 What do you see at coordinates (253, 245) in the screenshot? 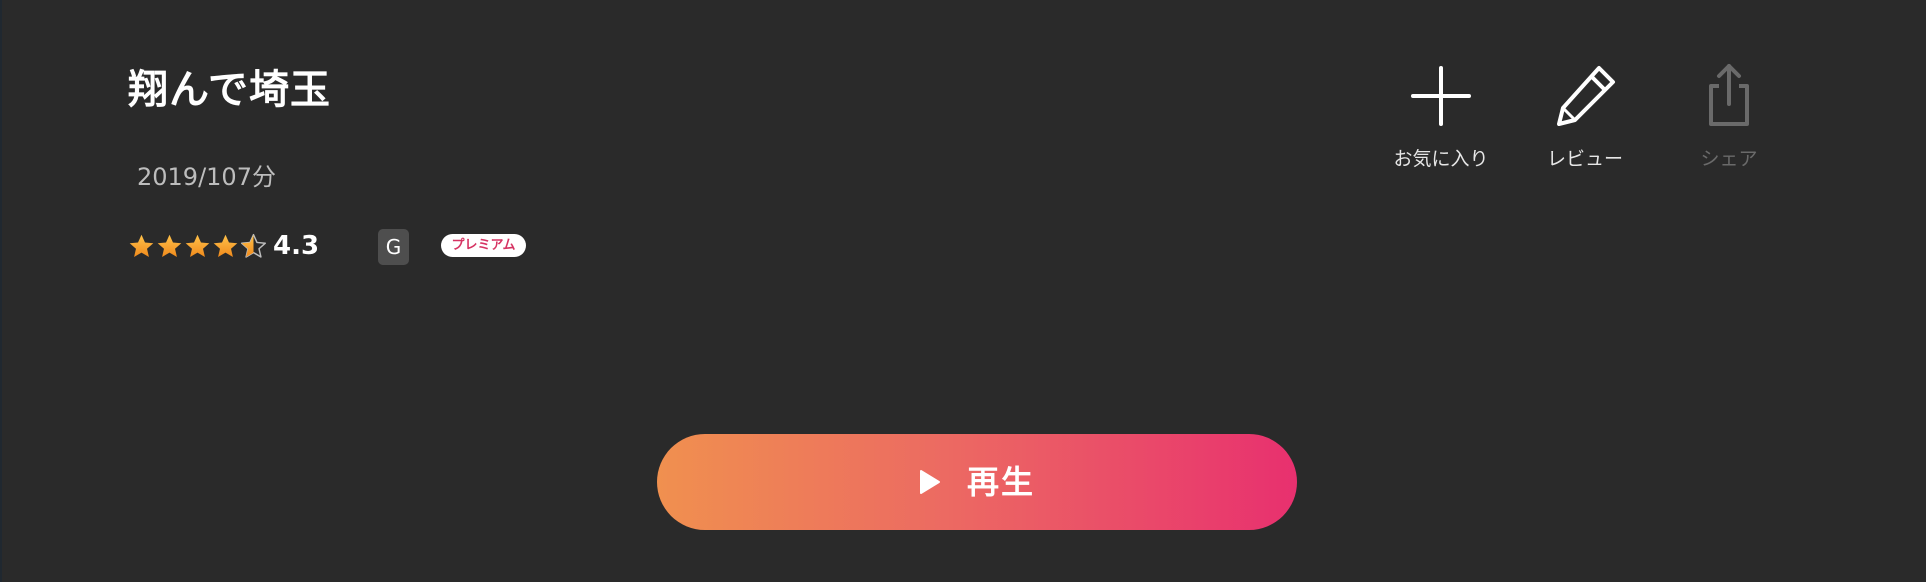
I see `star-half-icon` at bounding box center [253, 245].